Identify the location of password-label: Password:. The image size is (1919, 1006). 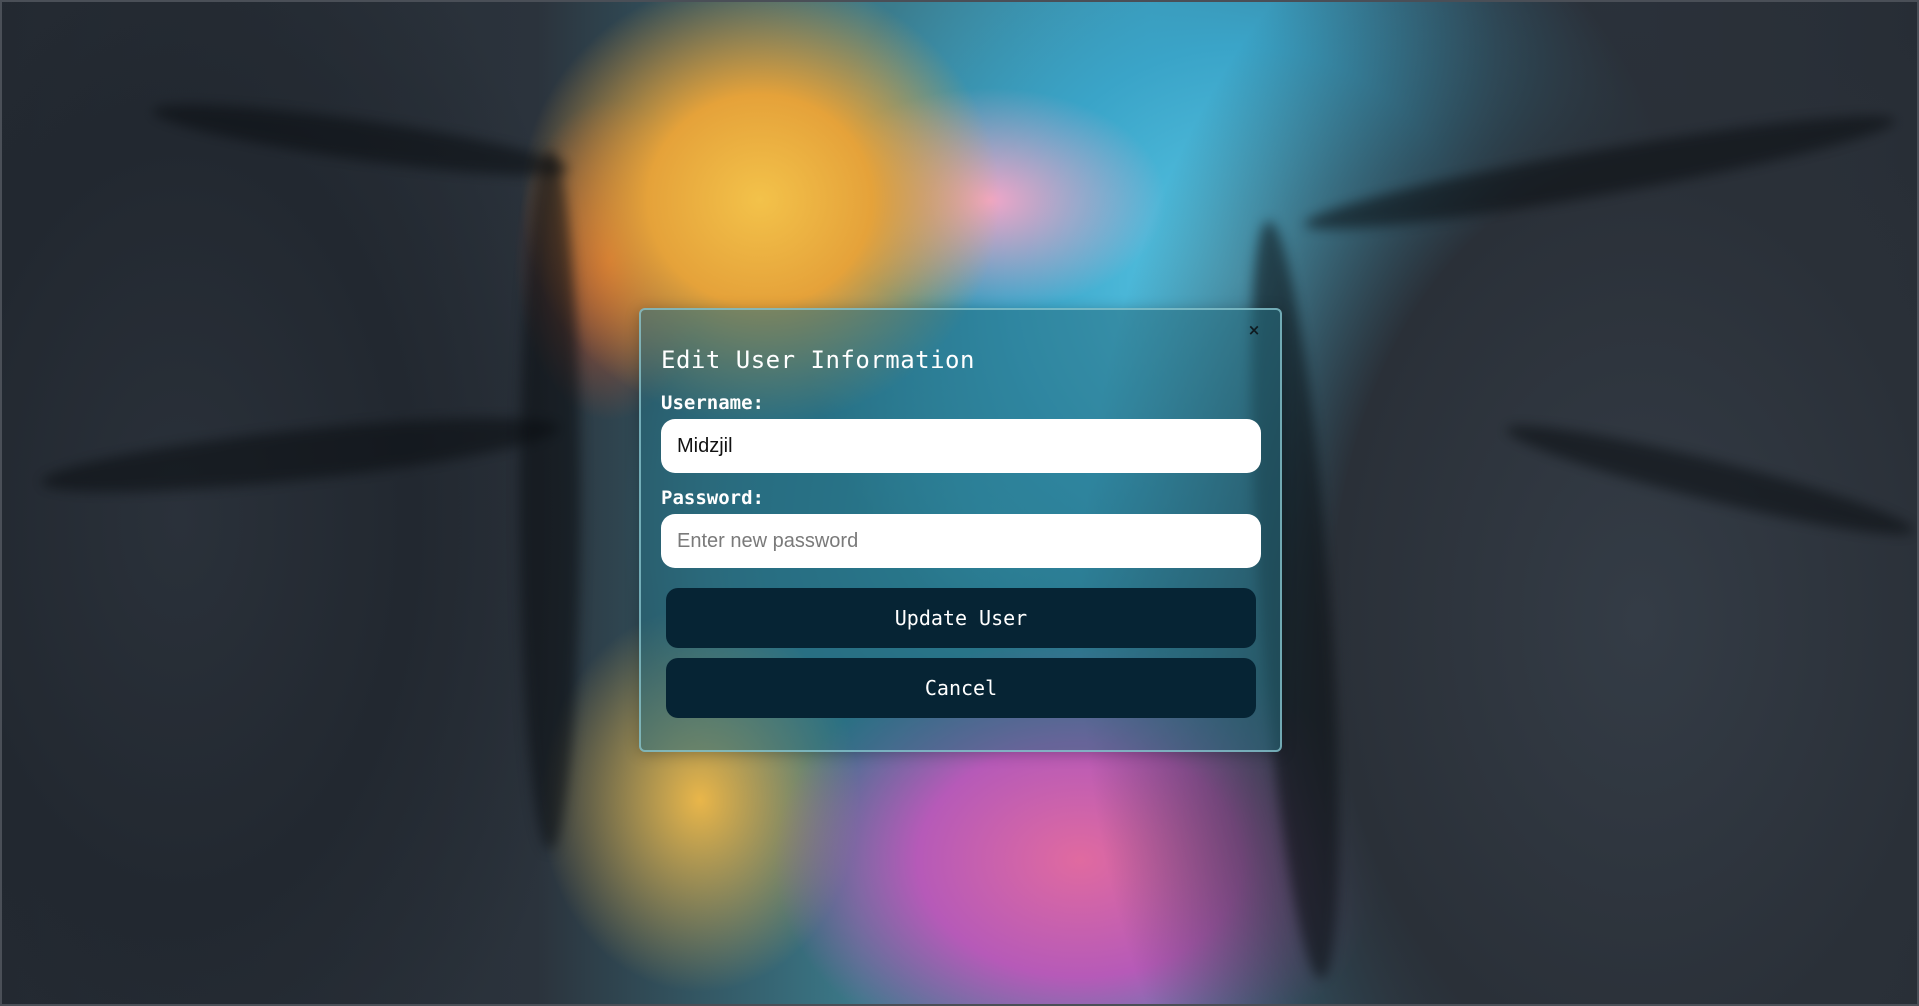
(712, 498).